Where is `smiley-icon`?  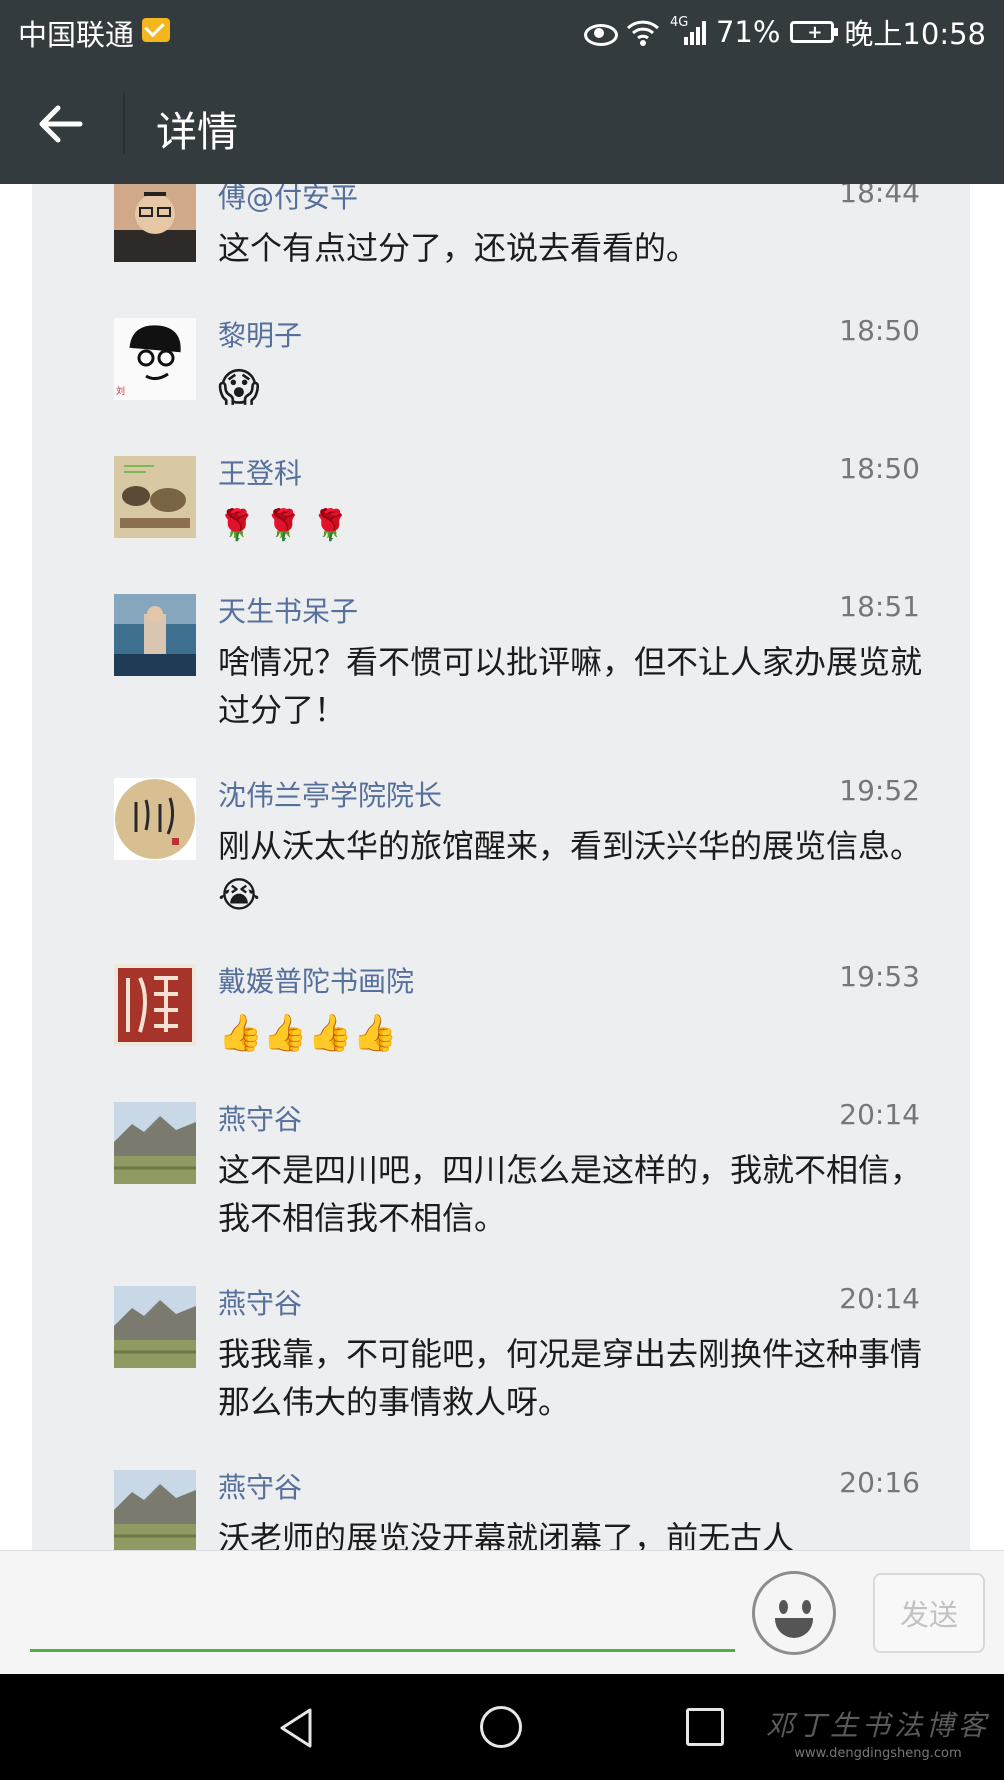 smiley-icon is located at coordinates (783, 1607).